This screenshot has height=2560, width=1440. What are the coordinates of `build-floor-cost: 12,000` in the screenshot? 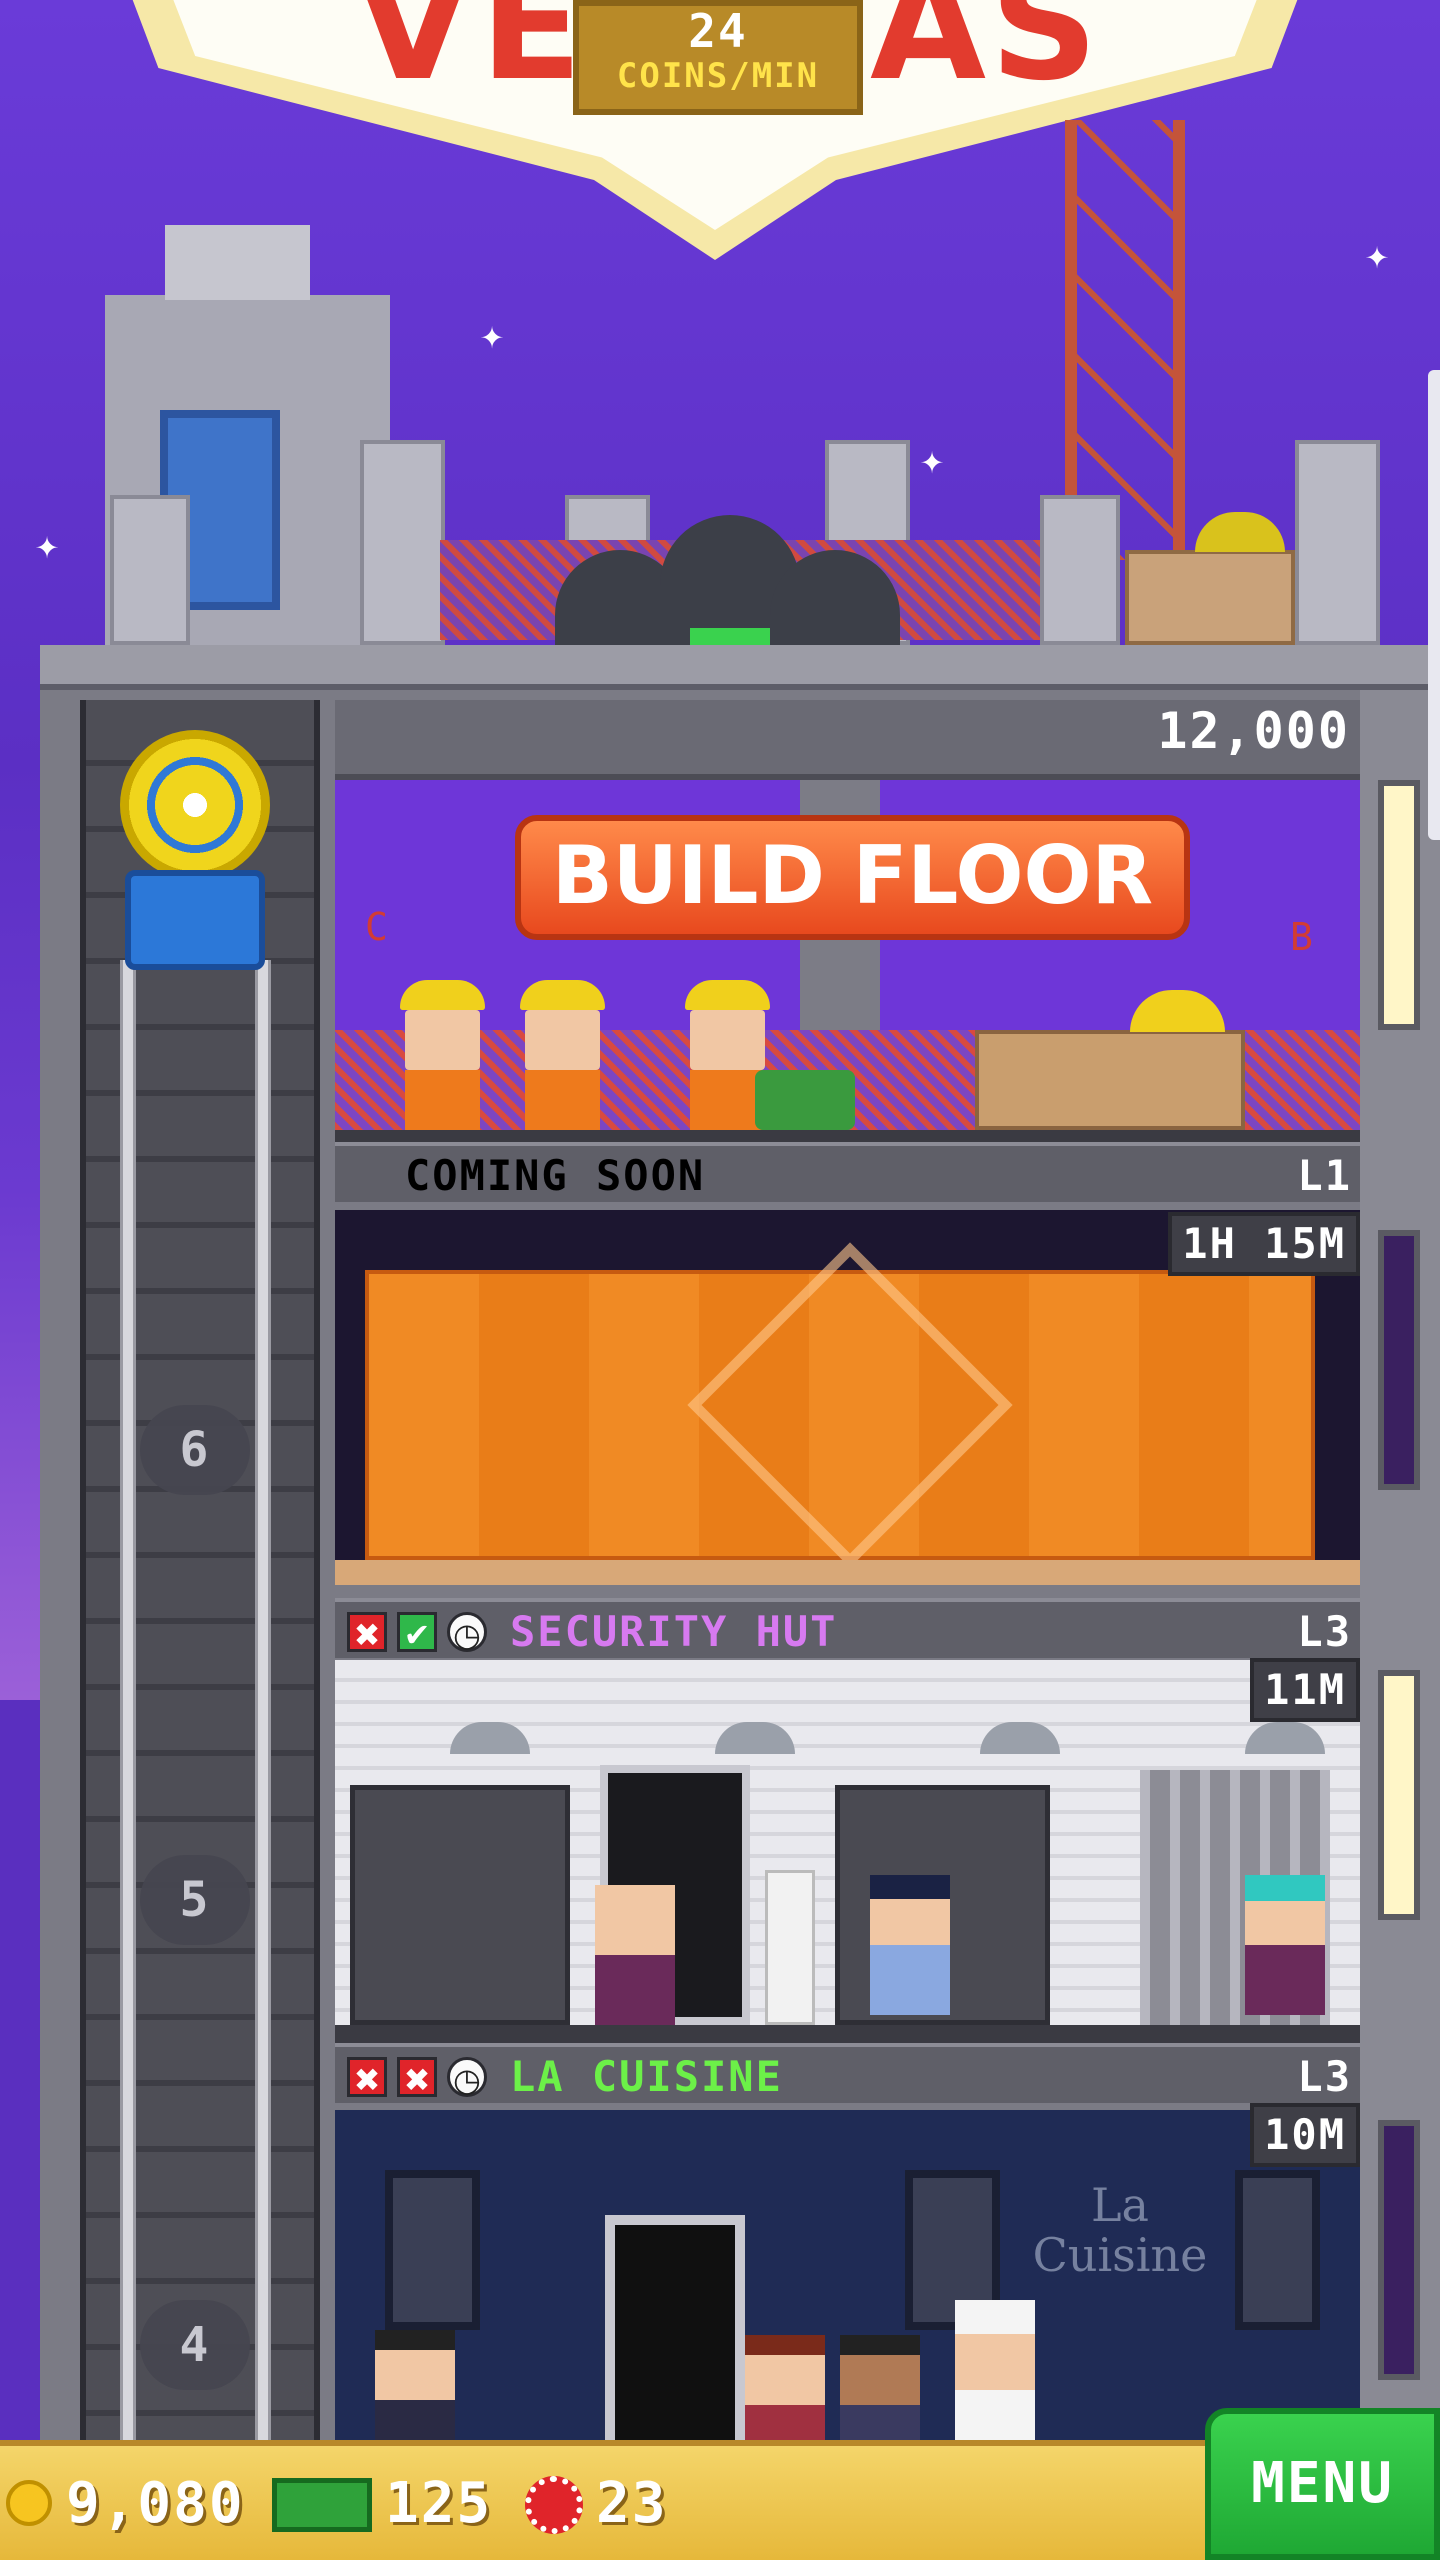 It's located at (1253, 731).